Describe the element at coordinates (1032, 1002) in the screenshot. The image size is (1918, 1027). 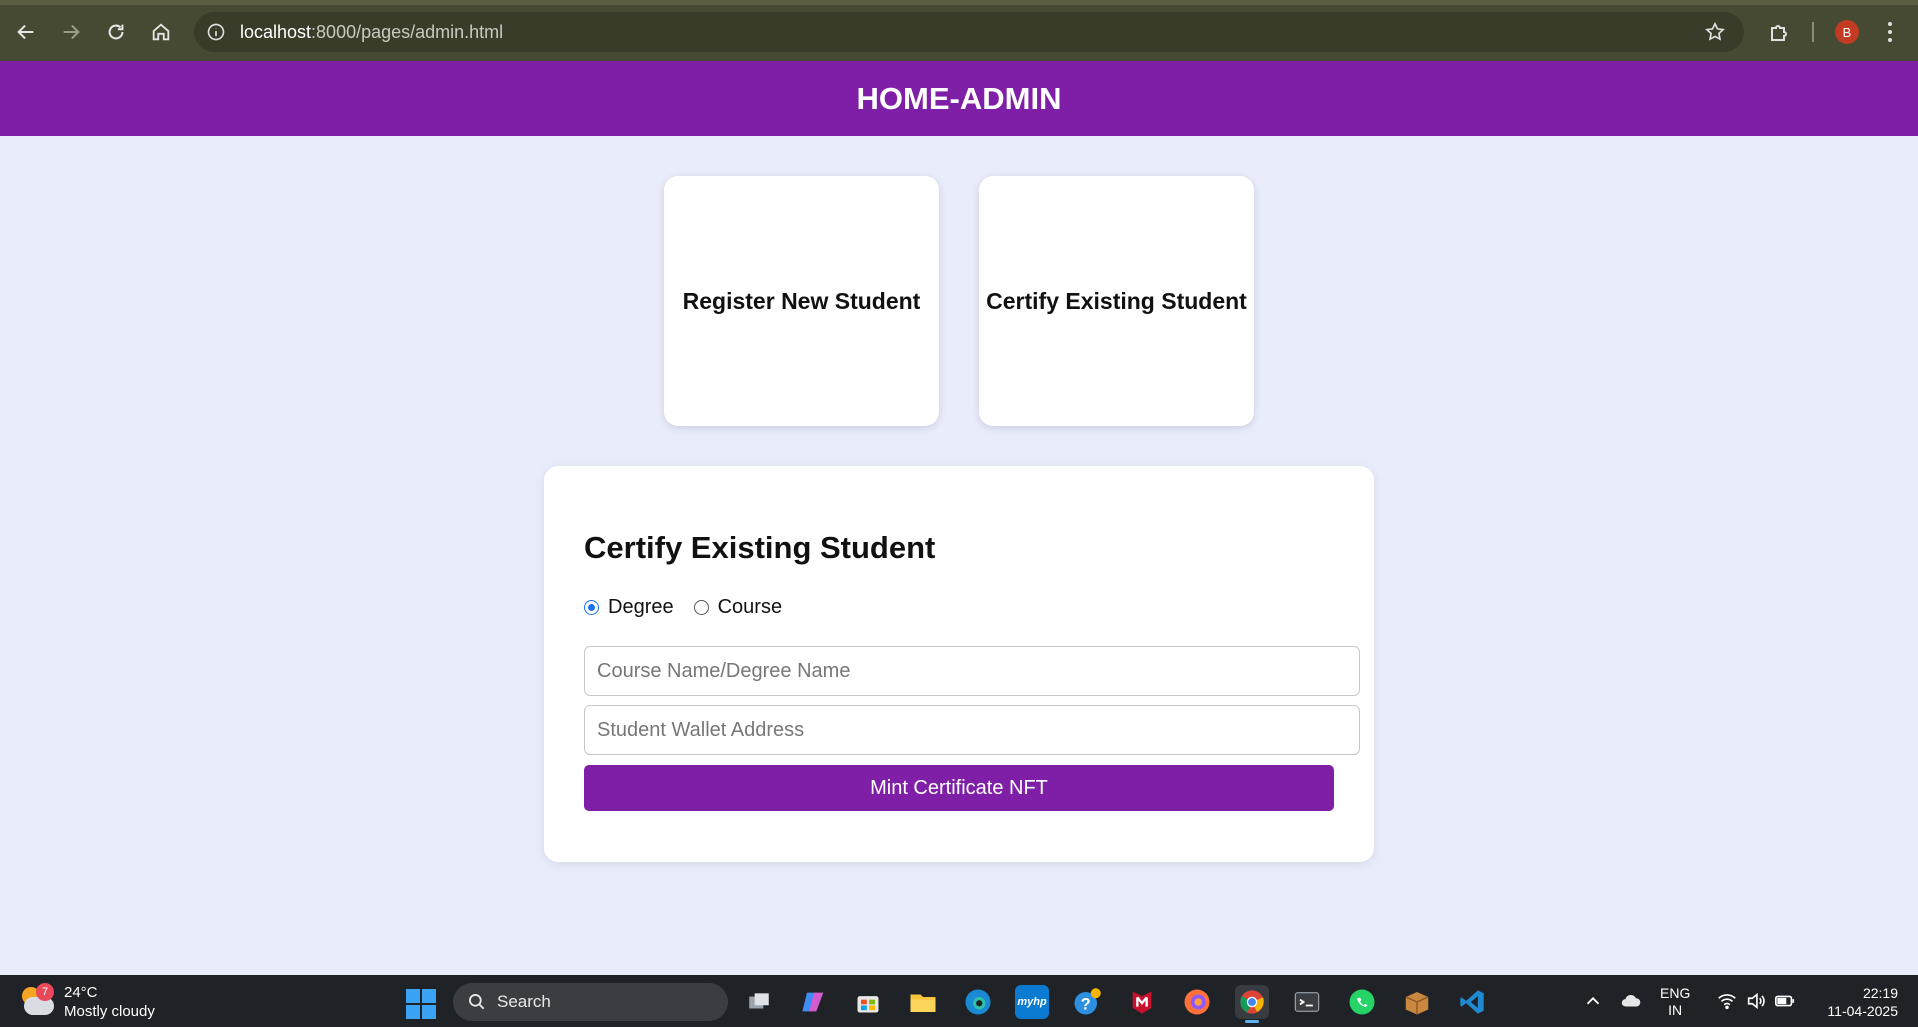
I see `myhp-icon: myhp` at that location.